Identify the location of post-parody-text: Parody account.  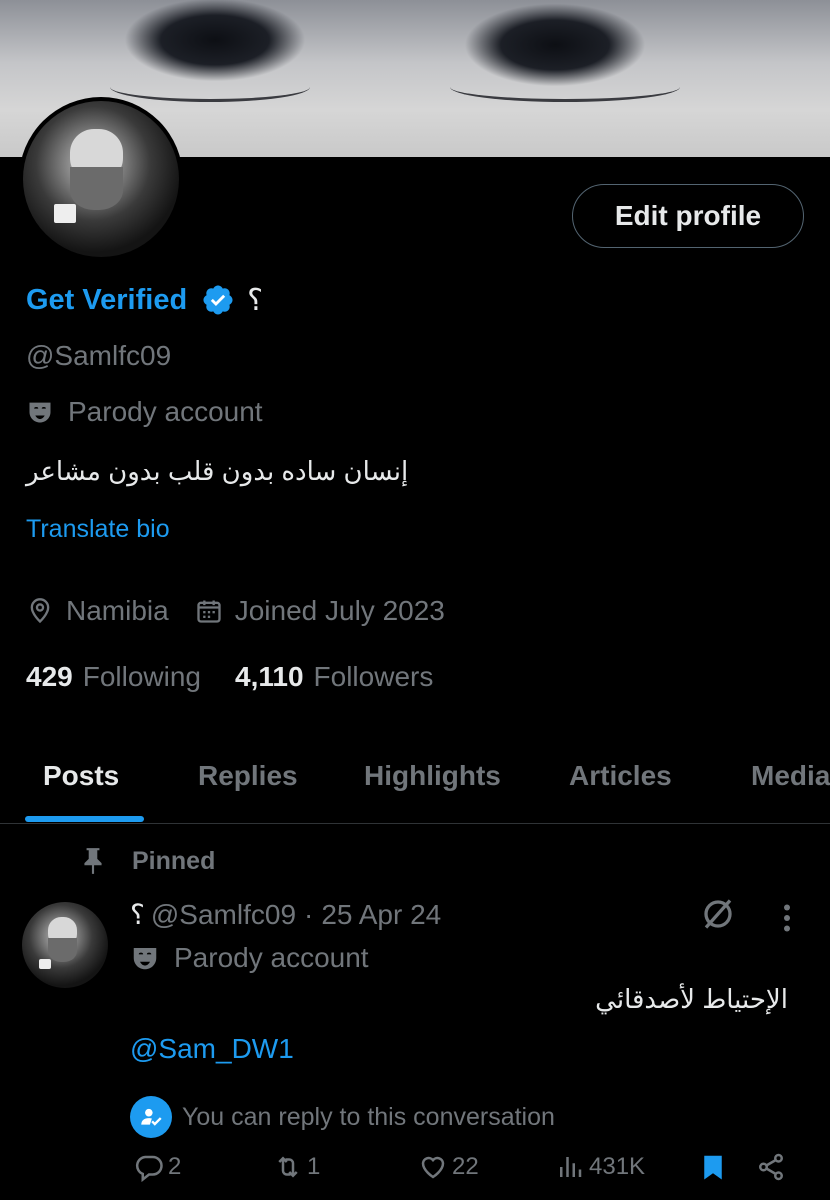
(271, 957).